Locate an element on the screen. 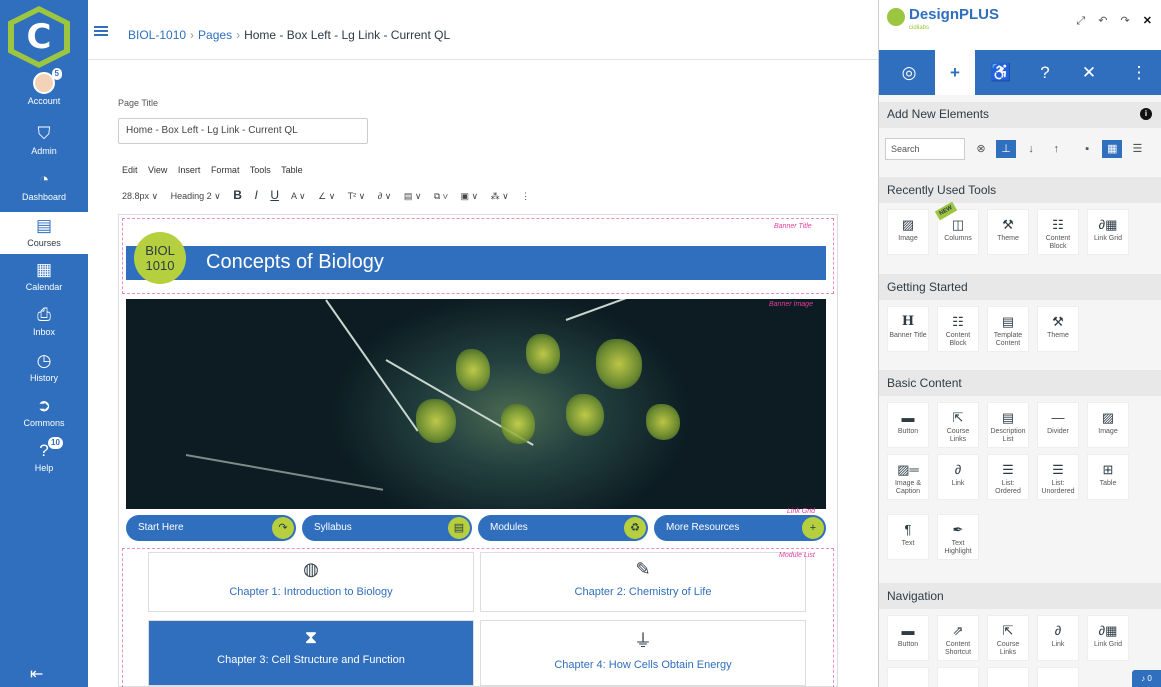 The image size is (1161, 687). expand-icon: ⤢ is located at coordinates (1080, 21).